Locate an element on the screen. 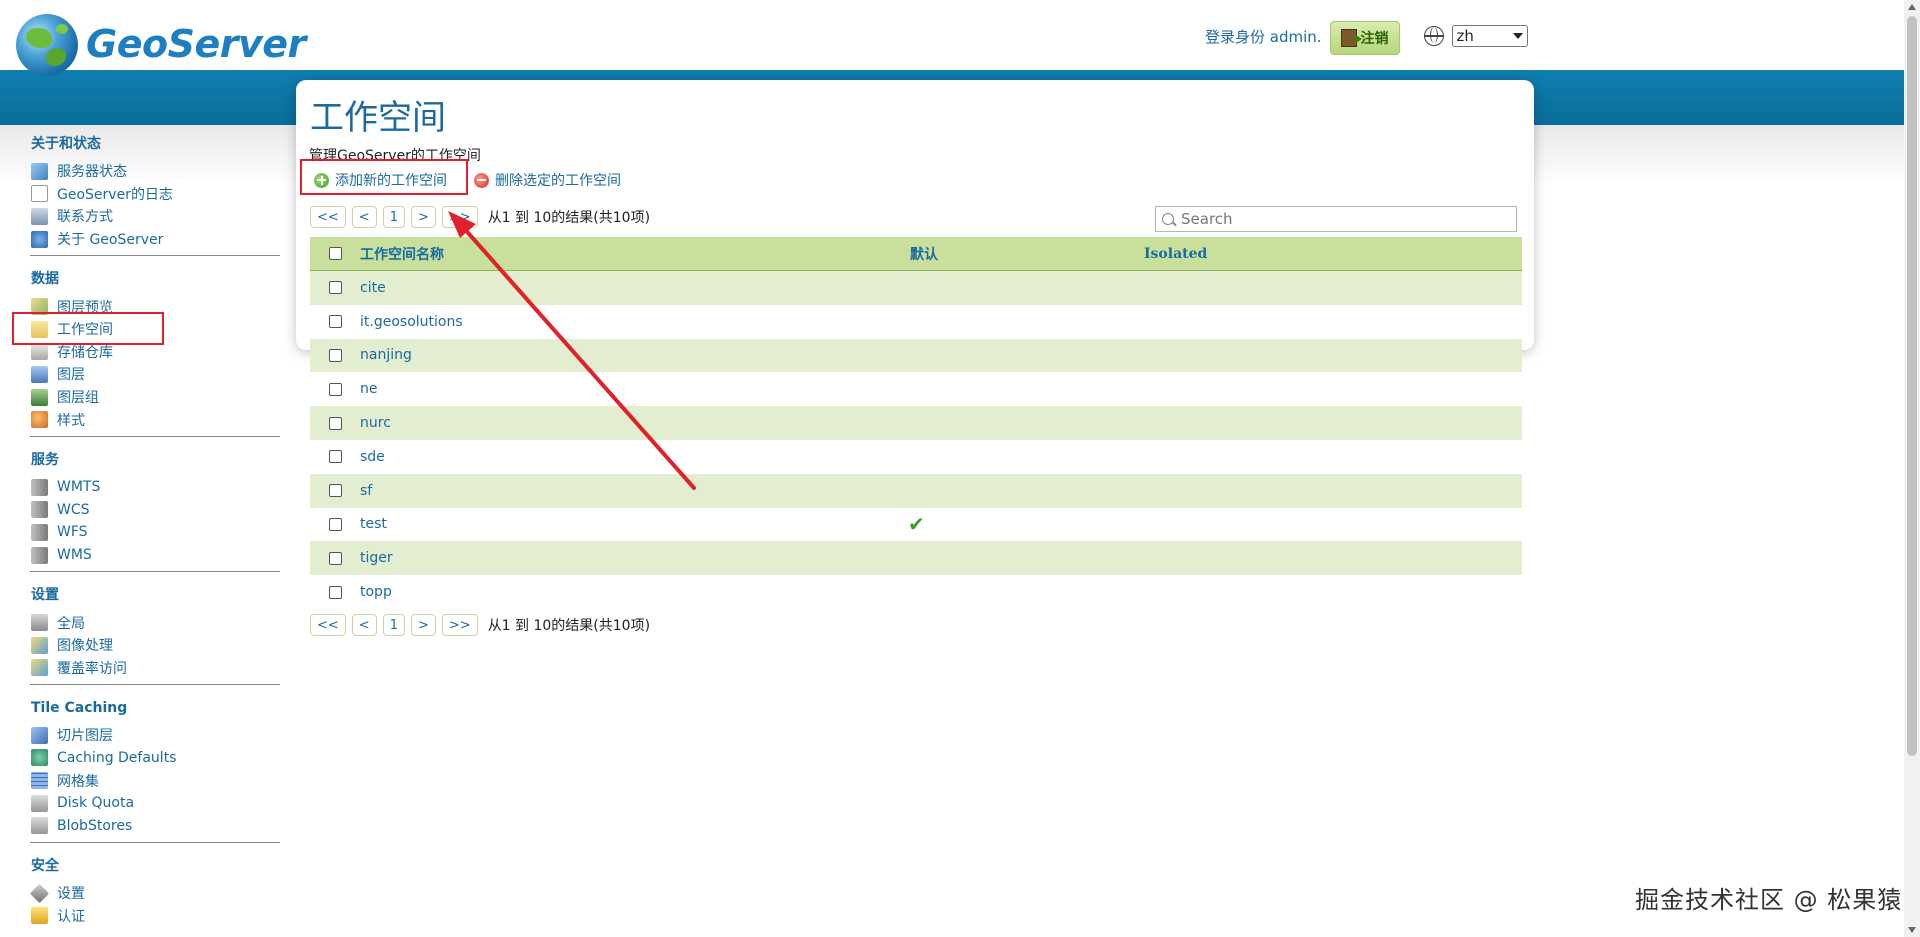  sidebar-item: Caching Defaults is located at coordinates (155, 758).